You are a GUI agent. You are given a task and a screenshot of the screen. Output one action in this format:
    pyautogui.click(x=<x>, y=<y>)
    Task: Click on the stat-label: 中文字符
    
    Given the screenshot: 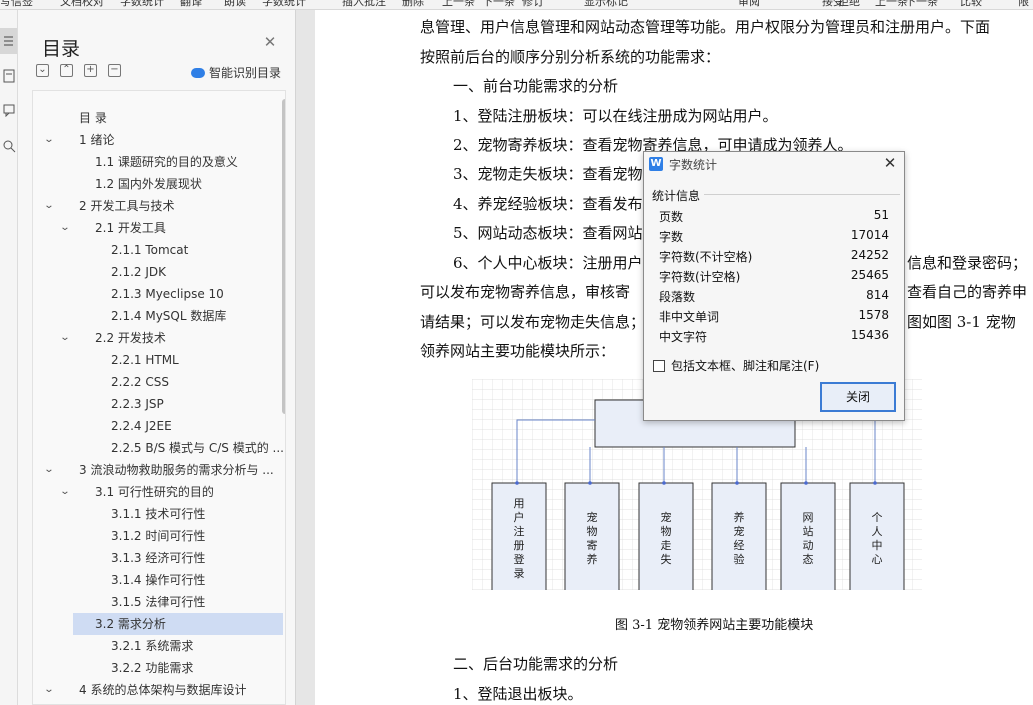 What is the action you would take?
    pyautogui.click(x=683, y=337)
    